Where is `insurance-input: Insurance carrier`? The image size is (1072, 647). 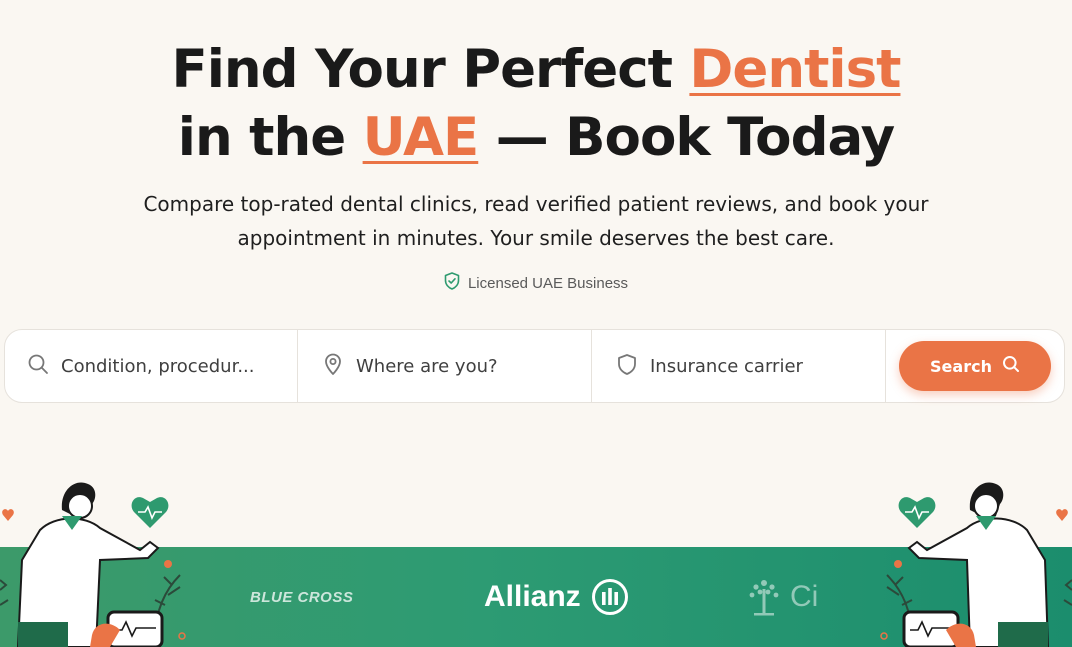 insurance-input: Insurance carrier is located at coordinates (739, 366).